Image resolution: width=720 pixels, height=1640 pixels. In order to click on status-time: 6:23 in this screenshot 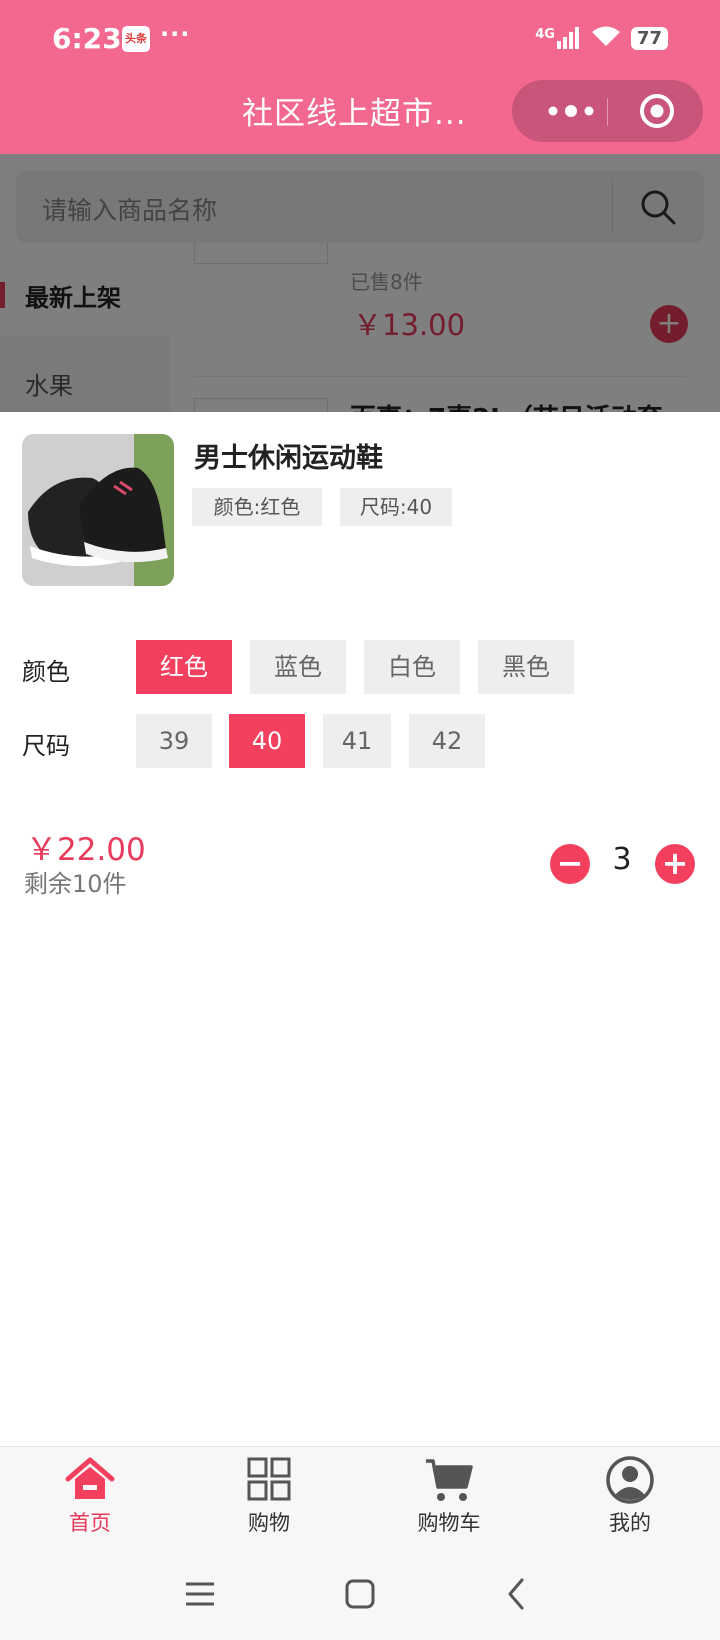, I will do `click(87, 38)`.